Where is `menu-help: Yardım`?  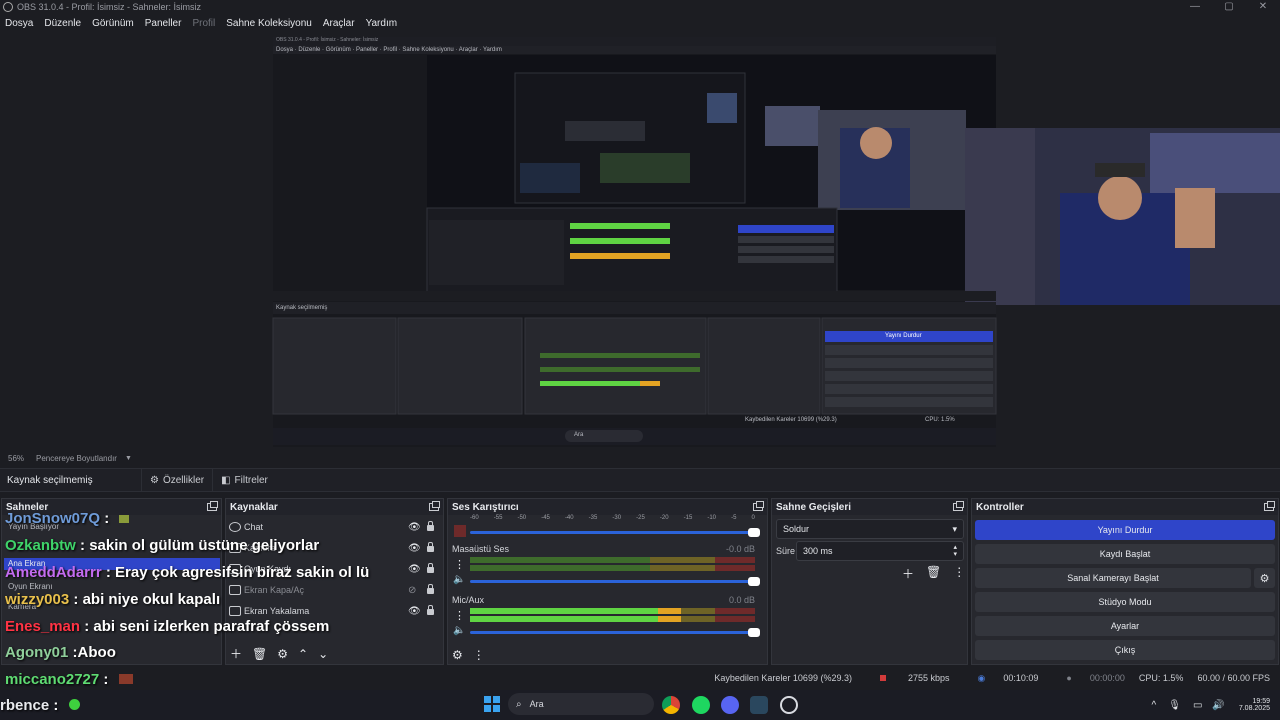
menu-help: Yardım is located at coordinates (382, 23).